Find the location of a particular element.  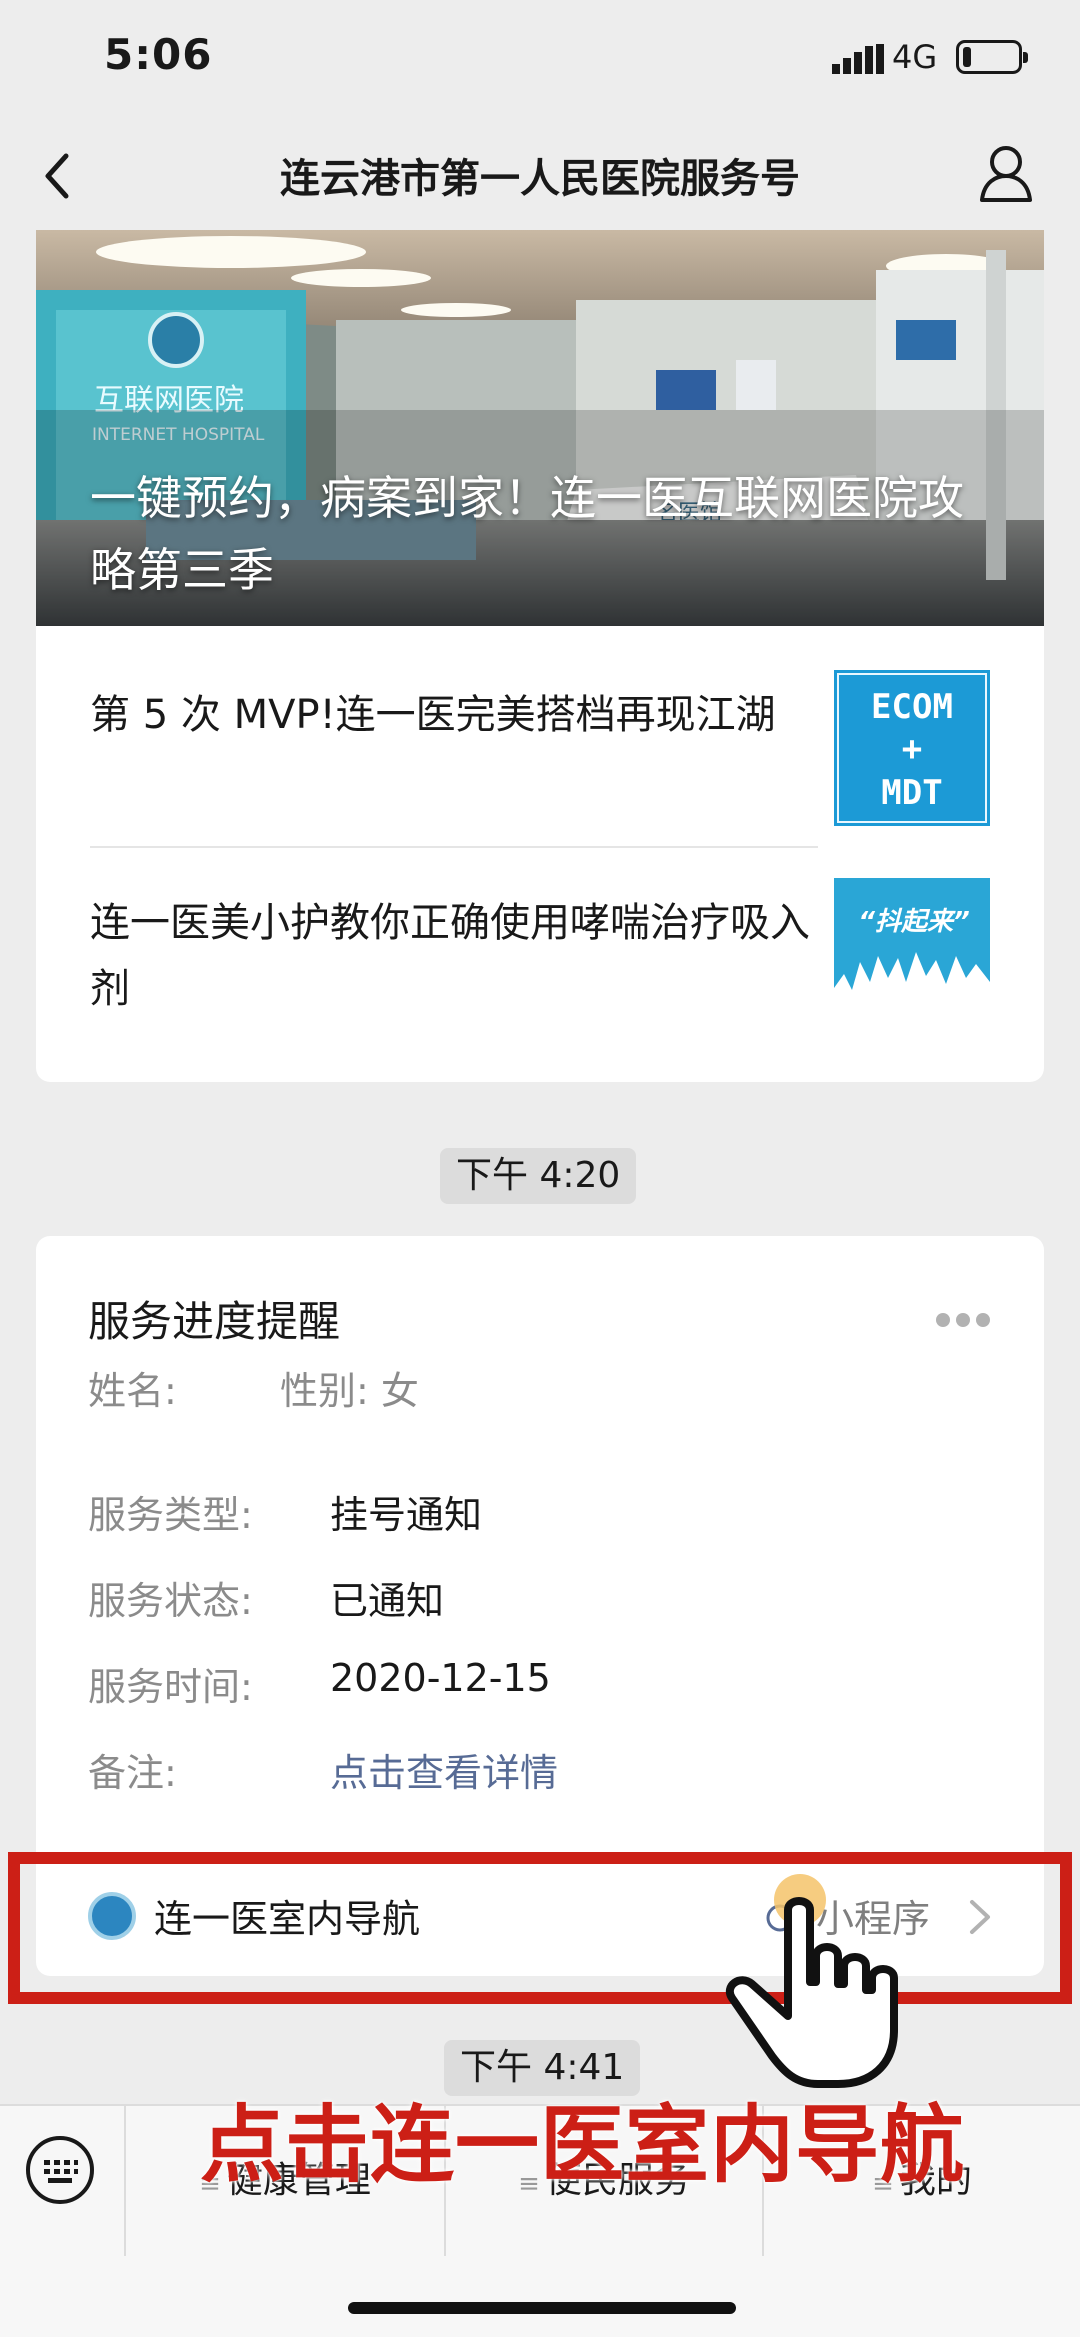

status-bar: 5:06 4G is located at coordinates (540, 60).